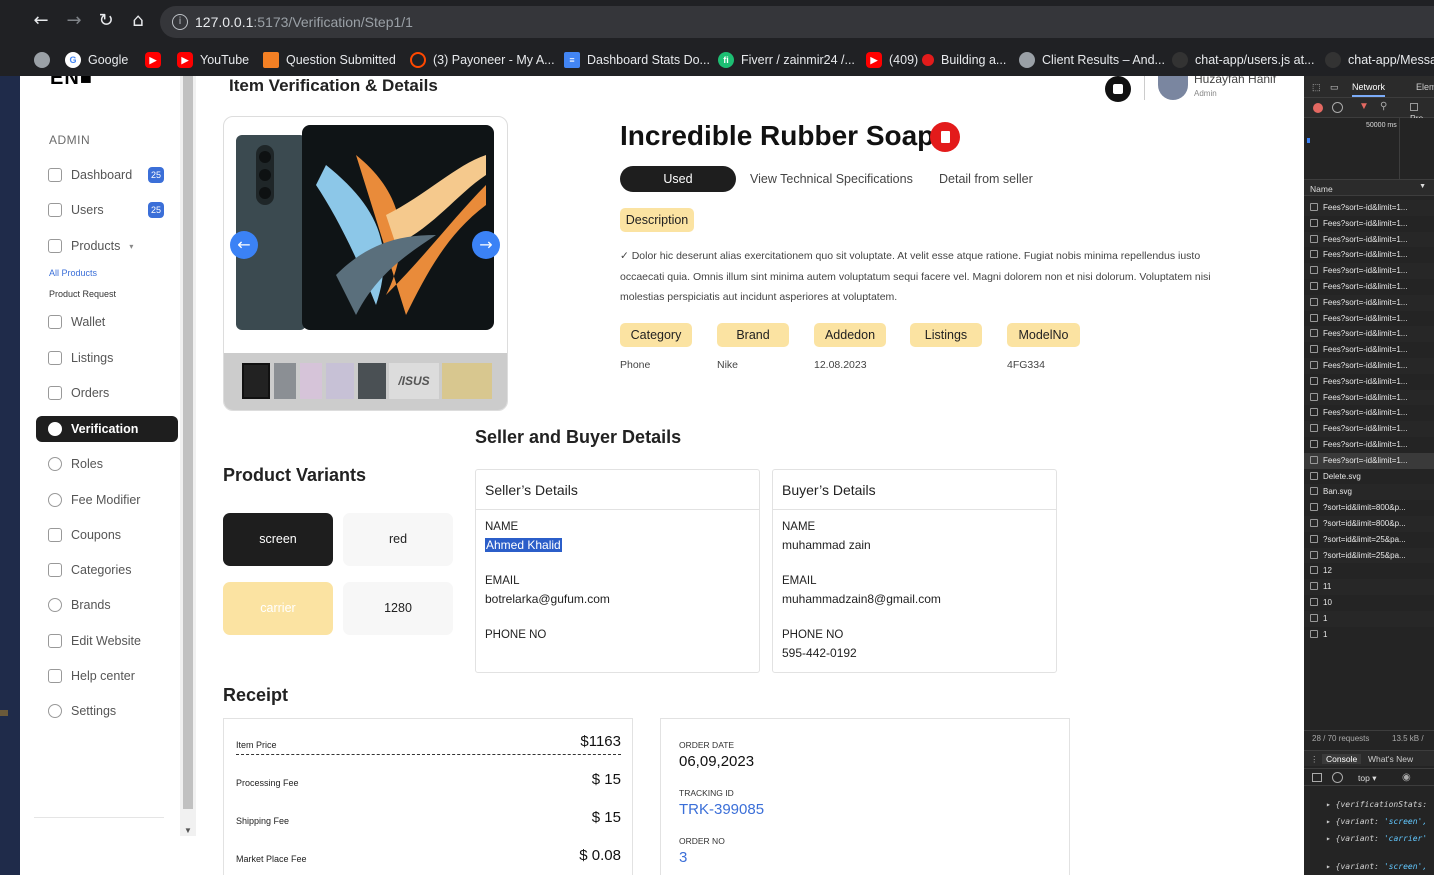  What do you see at coordinates (73, 273) in the screenshot?
I see `sidebar-sub-all-products: All Products` at bounding box center [73, 273].